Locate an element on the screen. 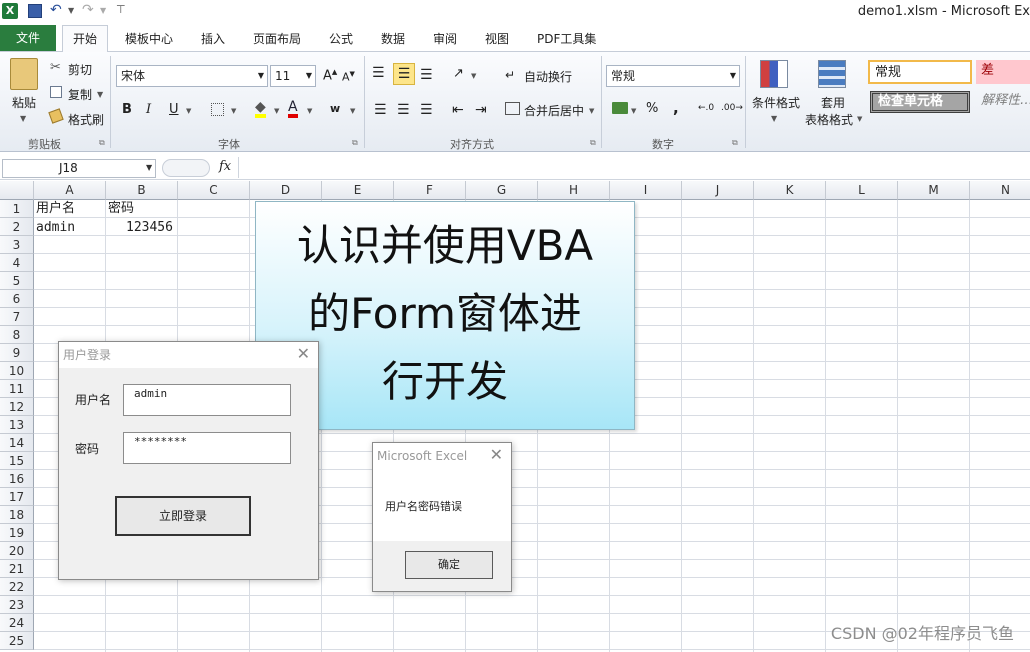 This screenshot has height=652, width=1030. row-header-14: 14 is located at coordinates (17, 443).